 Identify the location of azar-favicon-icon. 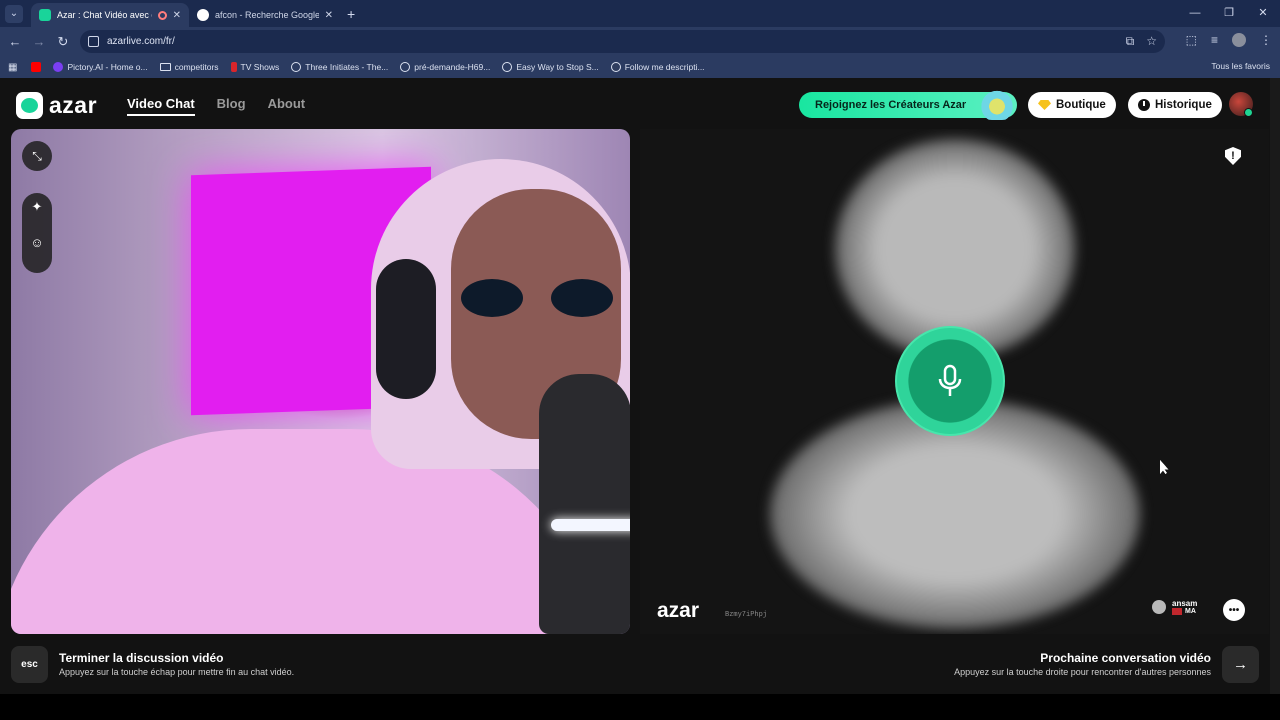
(45, 15).